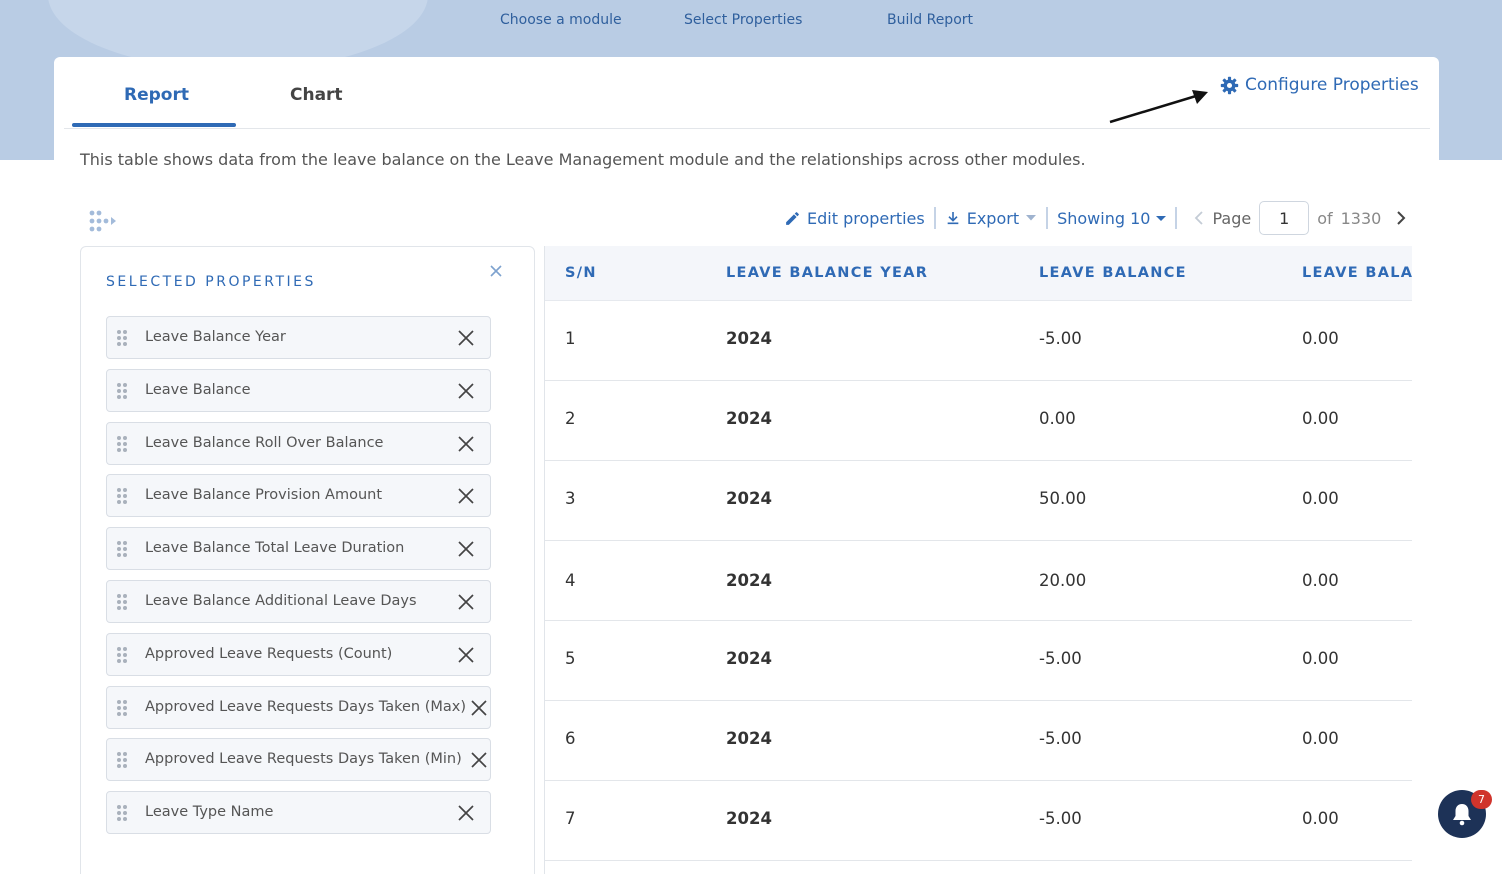  I want to click on selected-property-item: Approved Leave Requests Days Taken (Max), so click(298, 707).